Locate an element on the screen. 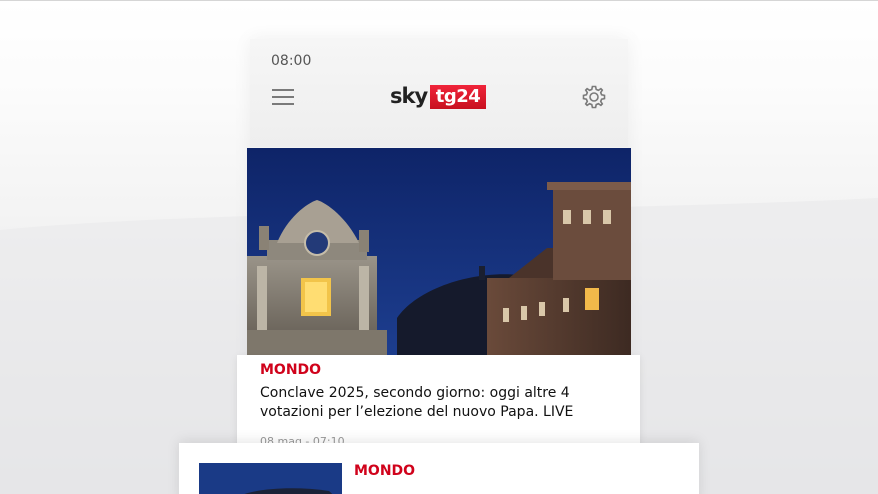 This screenshot has width=878, height=494. logo-sky-text: sky is located at coordinates (409, 96).